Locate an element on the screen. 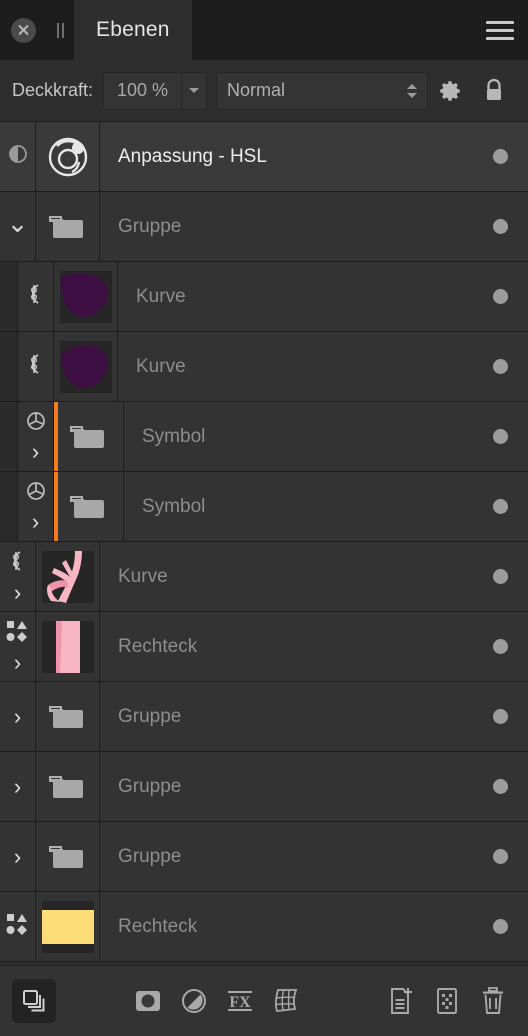  opacity-input: 100 % is located at coordinates (142, 90).